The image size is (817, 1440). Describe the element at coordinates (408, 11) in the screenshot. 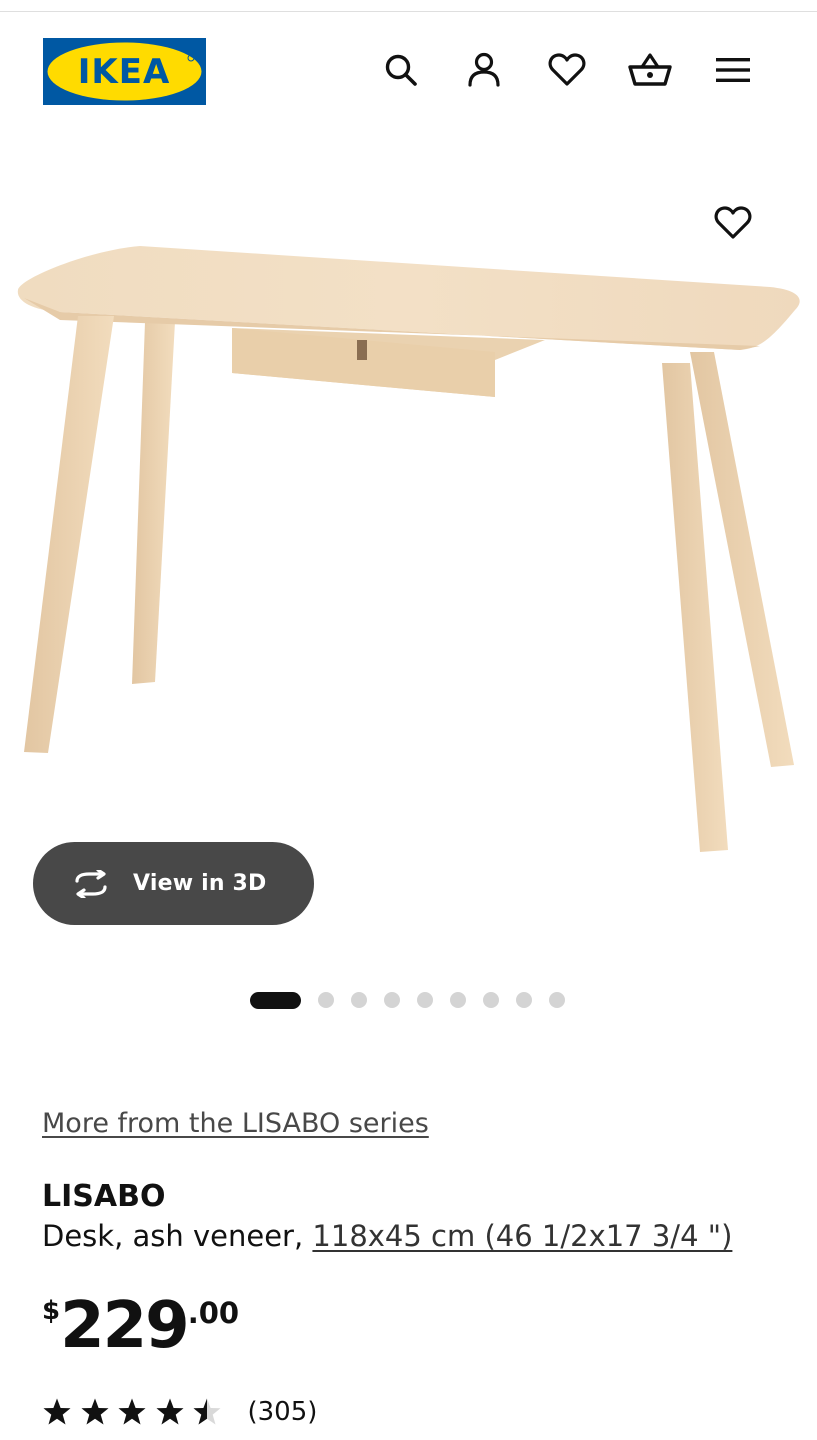

I see `top-divider` at that location.